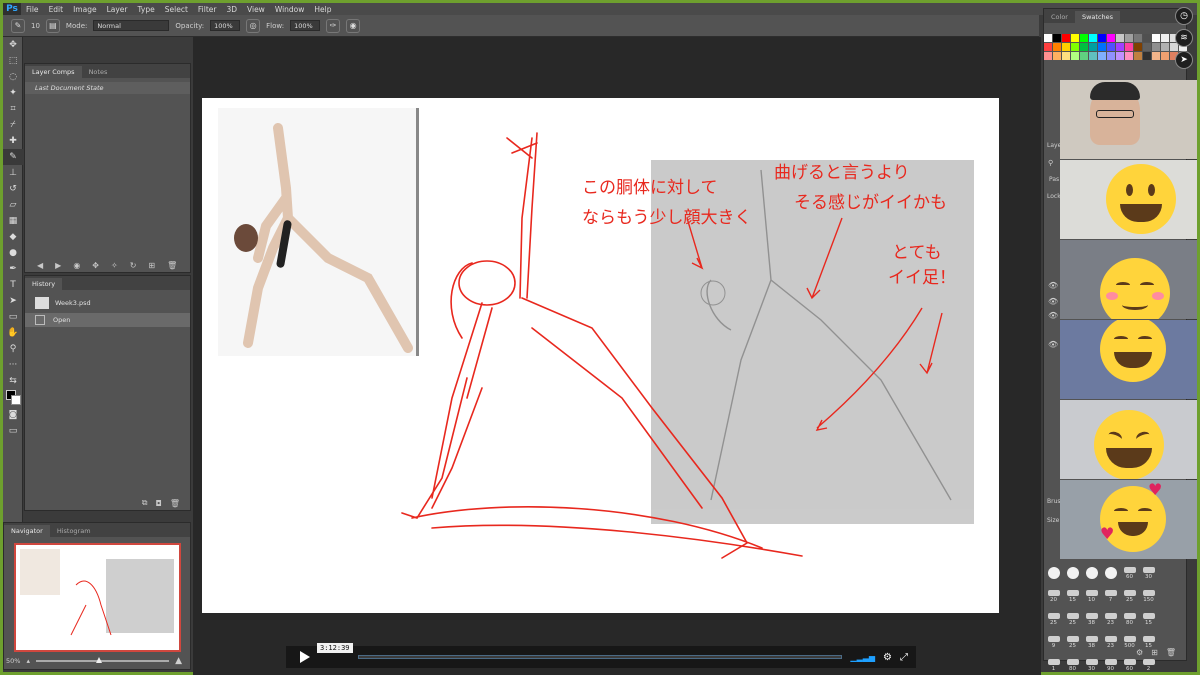 Image resolution: width=1200 pixels, height=675 pixels. I want to click on flow-input: 100%, so click(305, 25).